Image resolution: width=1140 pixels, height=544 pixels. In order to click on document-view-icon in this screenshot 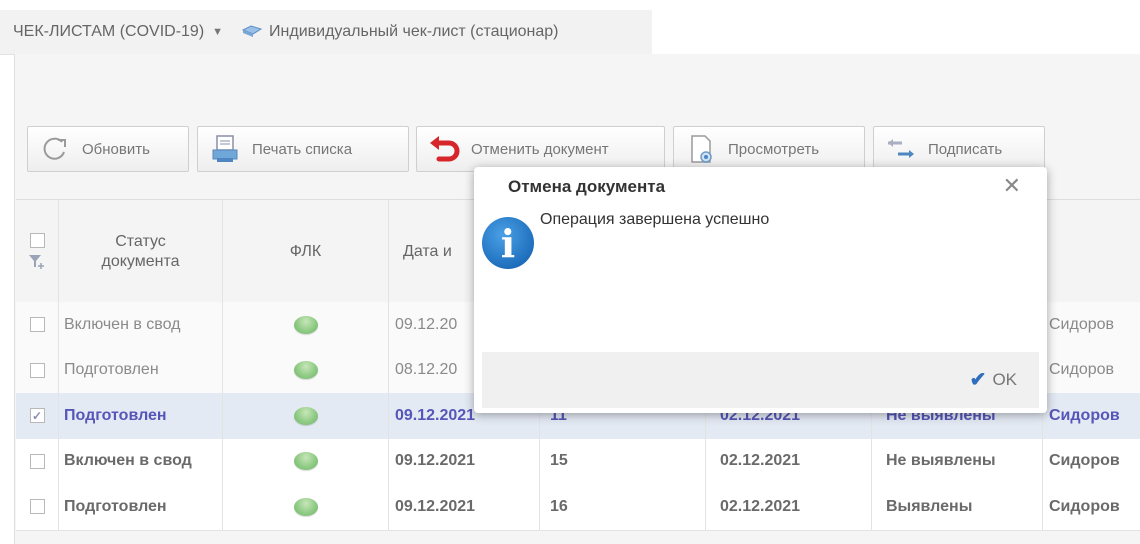, I will do `click(701, 149)`.